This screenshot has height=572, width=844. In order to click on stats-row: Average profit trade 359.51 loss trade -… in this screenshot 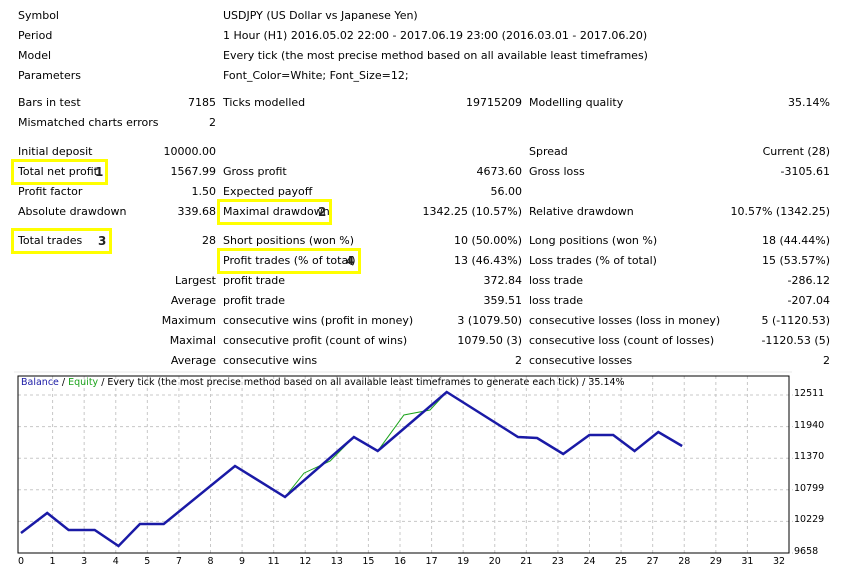, I will do `click(422, 301)`.